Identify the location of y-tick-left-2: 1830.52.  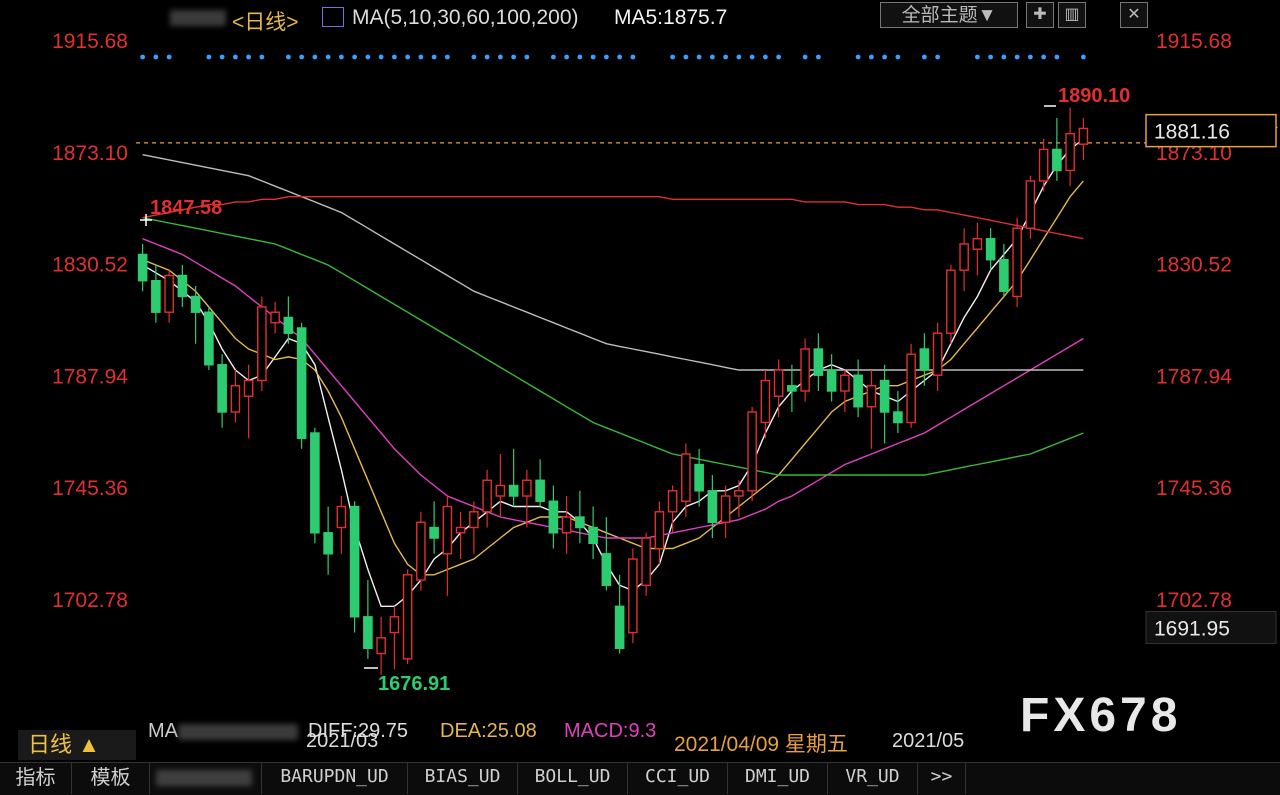
(90, 265).